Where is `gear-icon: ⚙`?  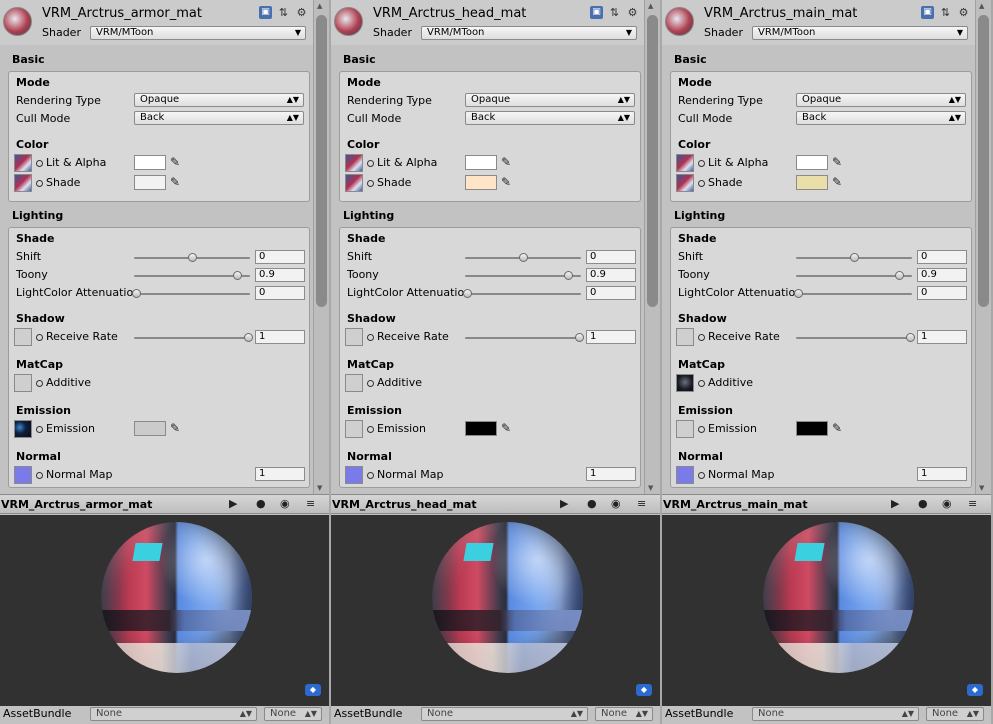 gear-icon: ⚙ is located at coordinates (301, 12).